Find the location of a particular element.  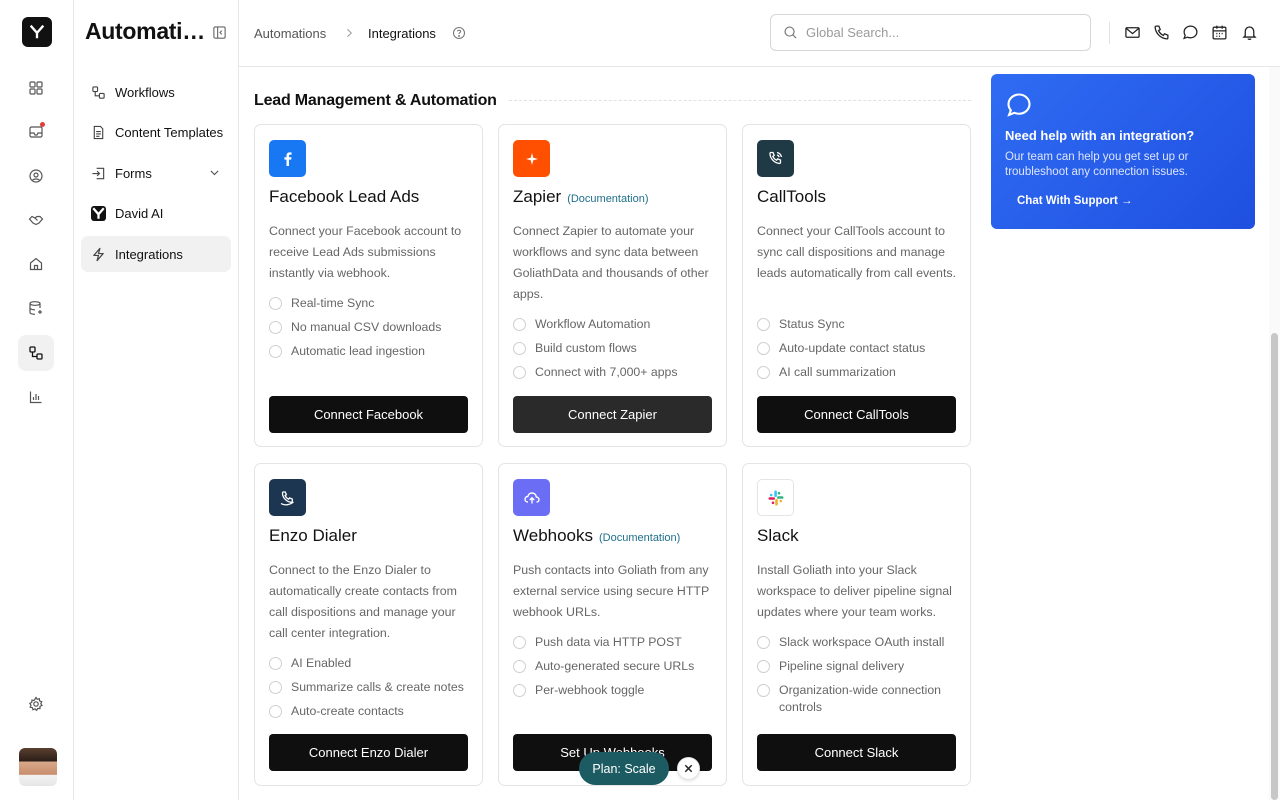

rail-analytics is located at coordinates (36, 397).